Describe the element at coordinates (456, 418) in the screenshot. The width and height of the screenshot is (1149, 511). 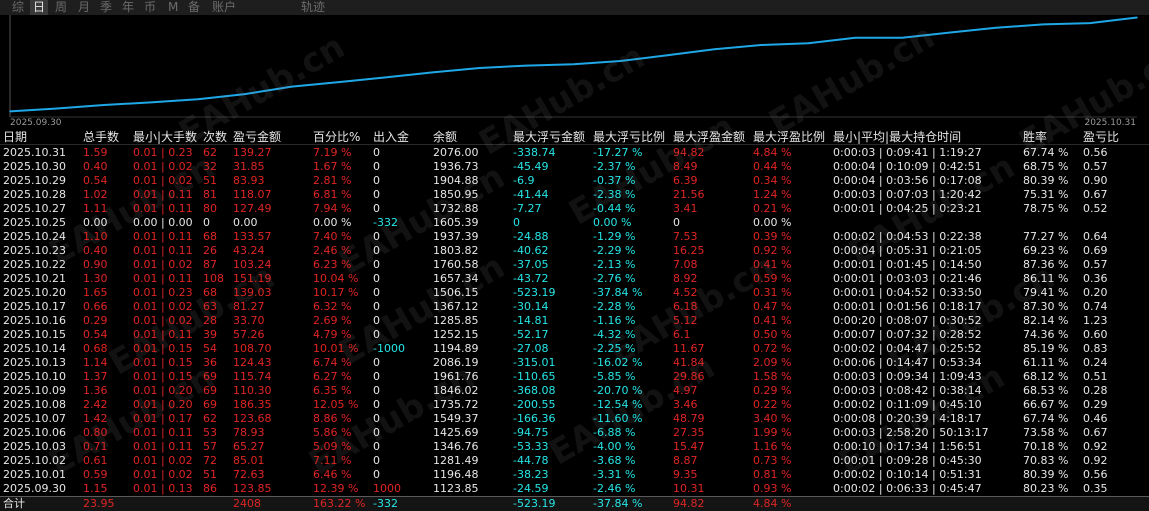
I see `cell-balance: 1549.37` at that location.